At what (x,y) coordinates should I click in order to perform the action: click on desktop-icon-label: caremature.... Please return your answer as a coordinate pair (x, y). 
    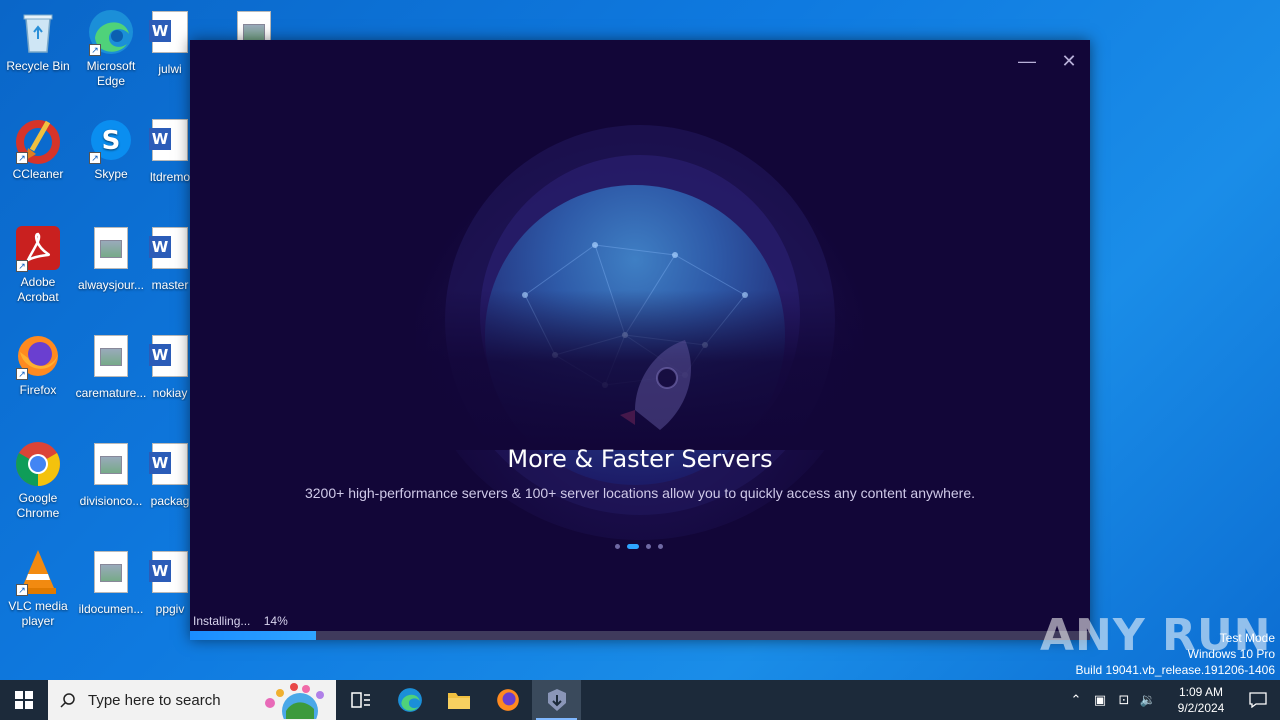
    Looking at the image, I should click on (111, 393).